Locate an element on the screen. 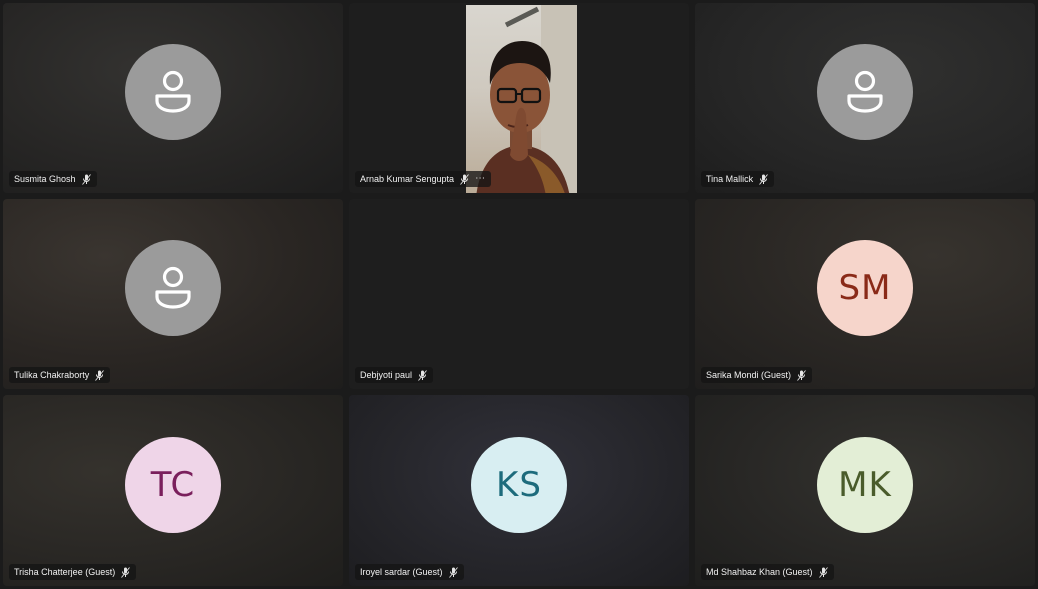 The height and width of the screenshot is (589, 1038). initials-avatar: TC is located at coordinates (173, 484).